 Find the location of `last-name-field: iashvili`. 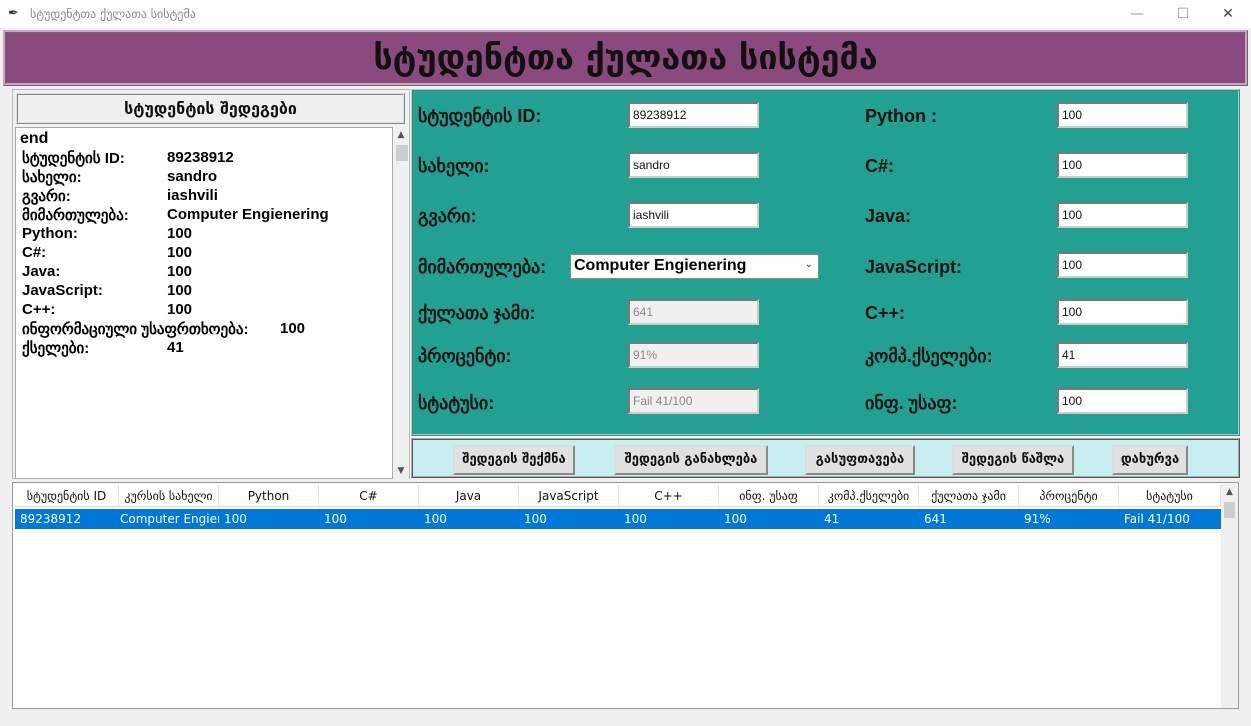

last-name-field: iashvili is located at coordinates (693, 215).